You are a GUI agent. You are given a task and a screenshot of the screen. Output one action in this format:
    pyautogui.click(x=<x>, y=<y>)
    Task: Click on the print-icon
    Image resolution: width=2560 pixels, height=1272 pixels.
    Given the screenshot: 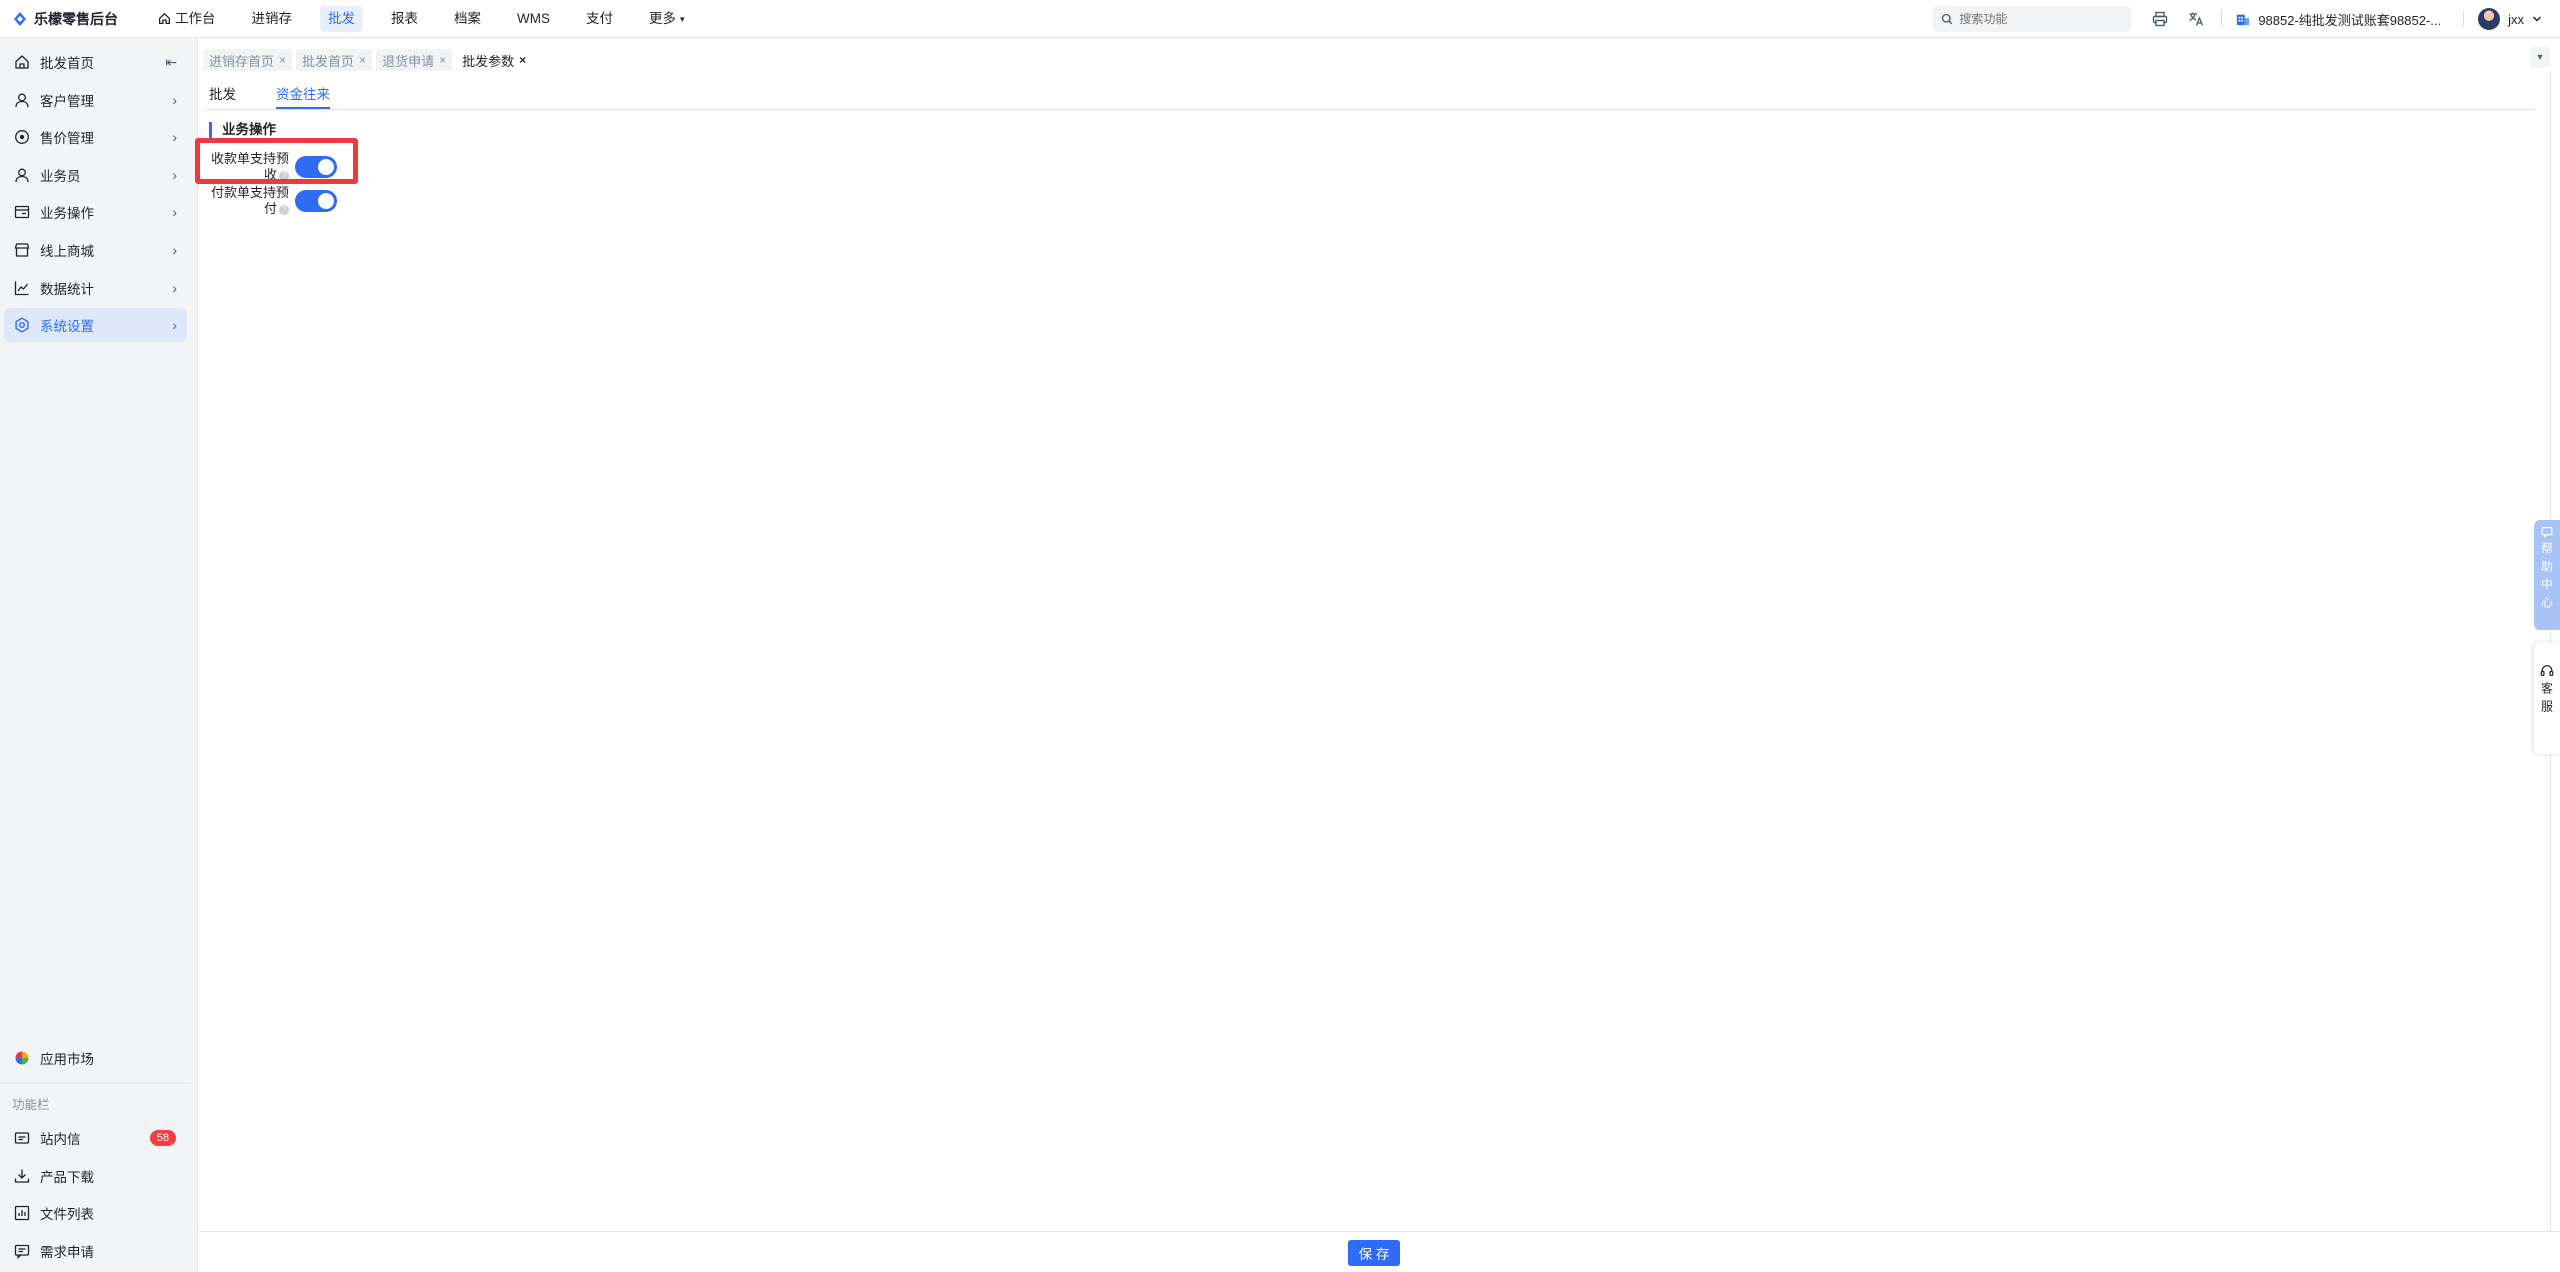 What is the action you would take?
    pyautogui.click(x=2160, y=19)
    